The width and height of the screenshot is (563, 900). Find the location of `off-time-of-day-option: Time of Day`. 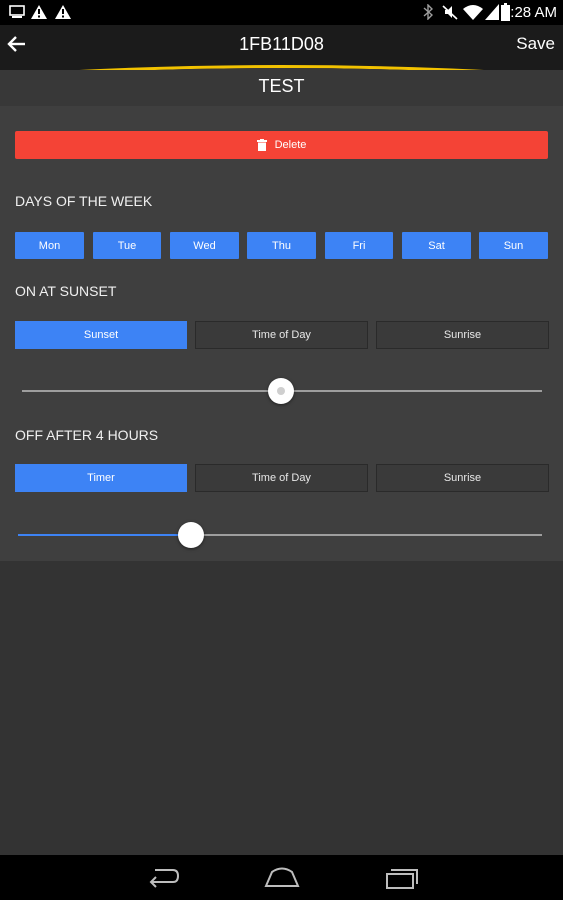

off-time-of-day-option: Time of Day is located at coordinates (281, 478).